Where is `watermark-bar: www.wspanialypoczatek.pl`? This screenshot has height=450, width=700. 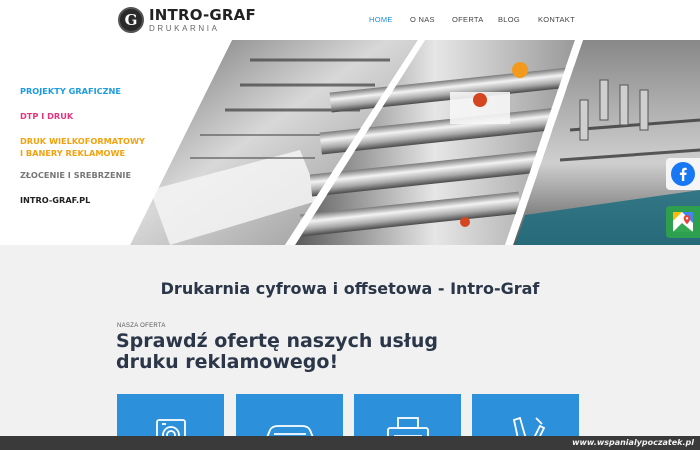
watermark-bar: www.wspanialypoczatek.pl is located at coordinates (350, 443).